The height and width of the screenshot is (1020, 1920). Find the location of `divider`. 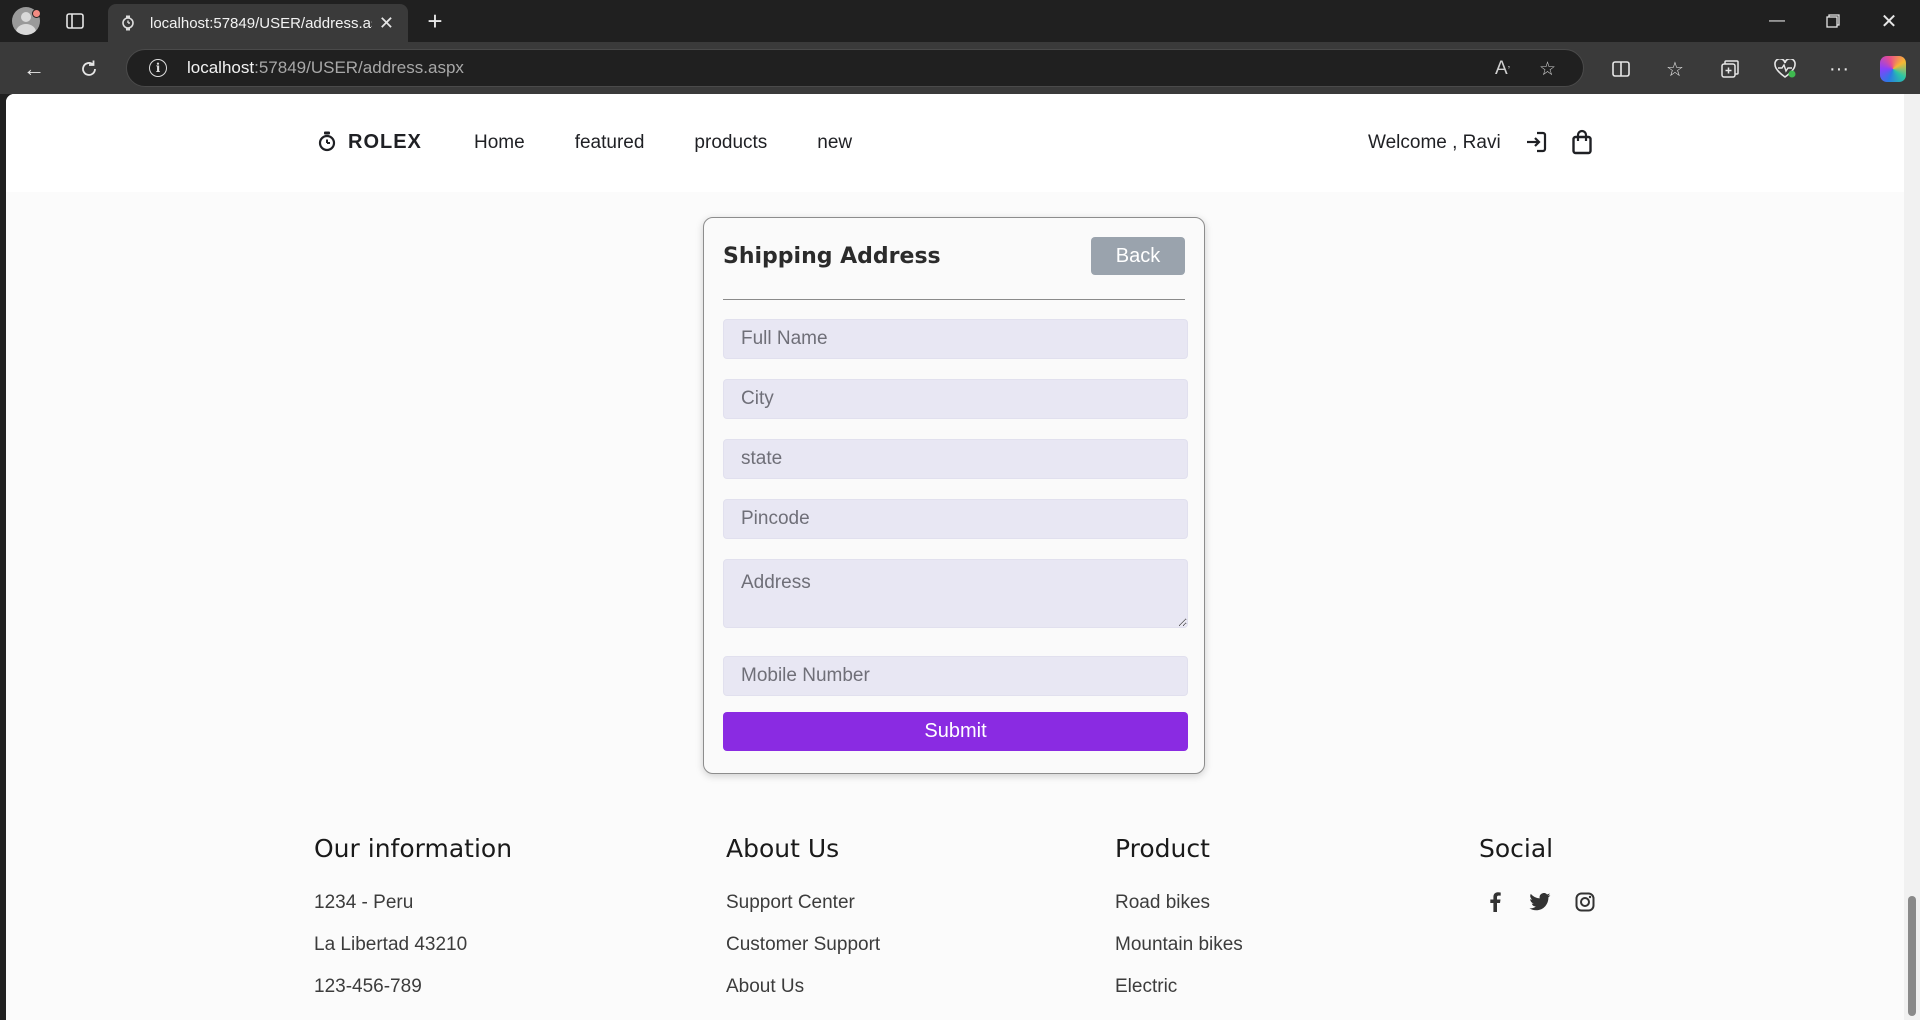

divider is located at coordinates (954, 299).